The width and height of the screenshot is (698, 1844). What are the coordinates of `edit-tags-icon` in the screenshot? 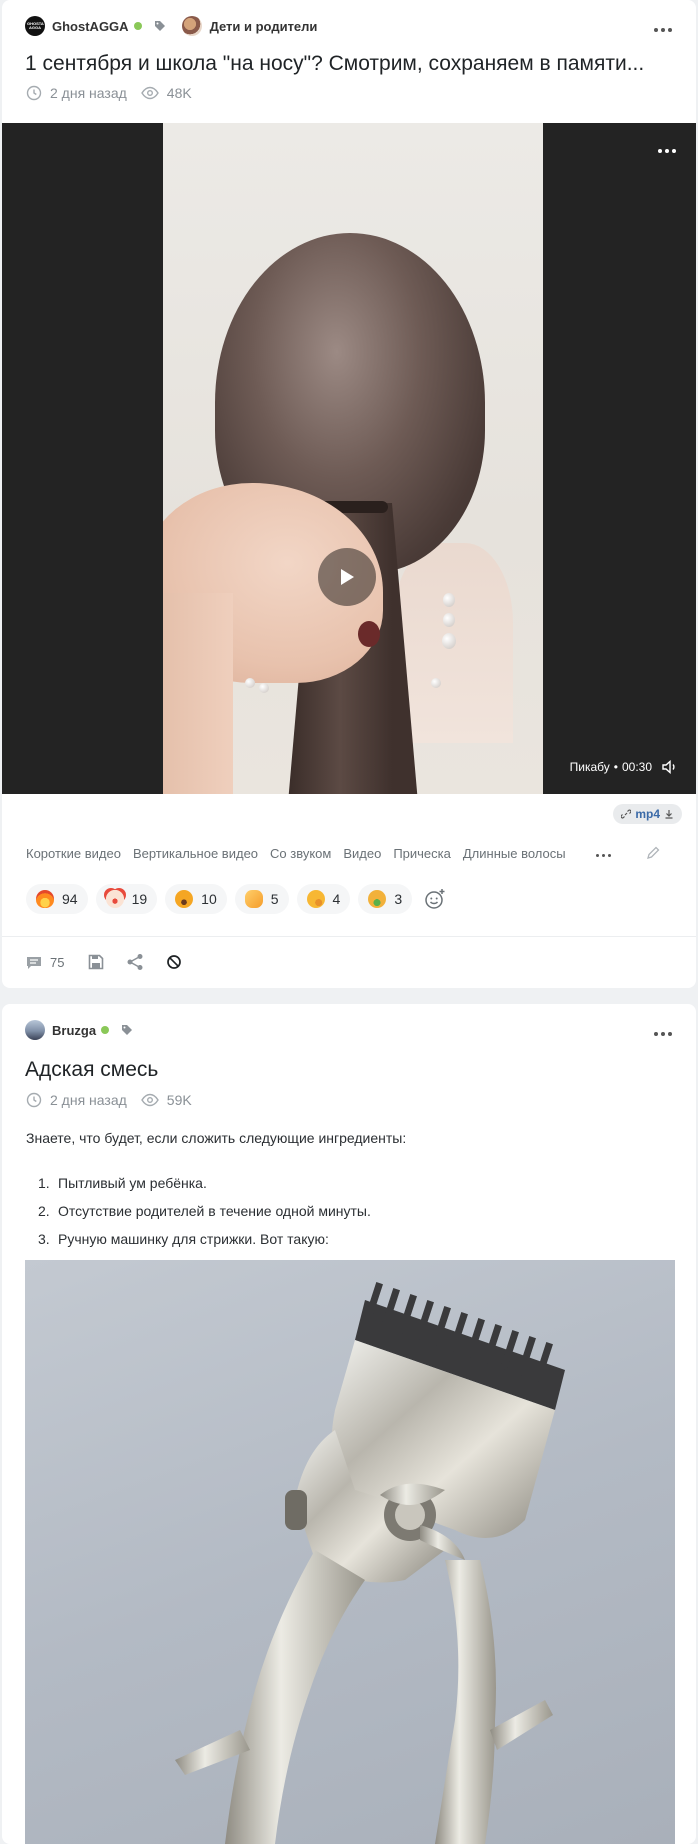 It's located at (653, 855).